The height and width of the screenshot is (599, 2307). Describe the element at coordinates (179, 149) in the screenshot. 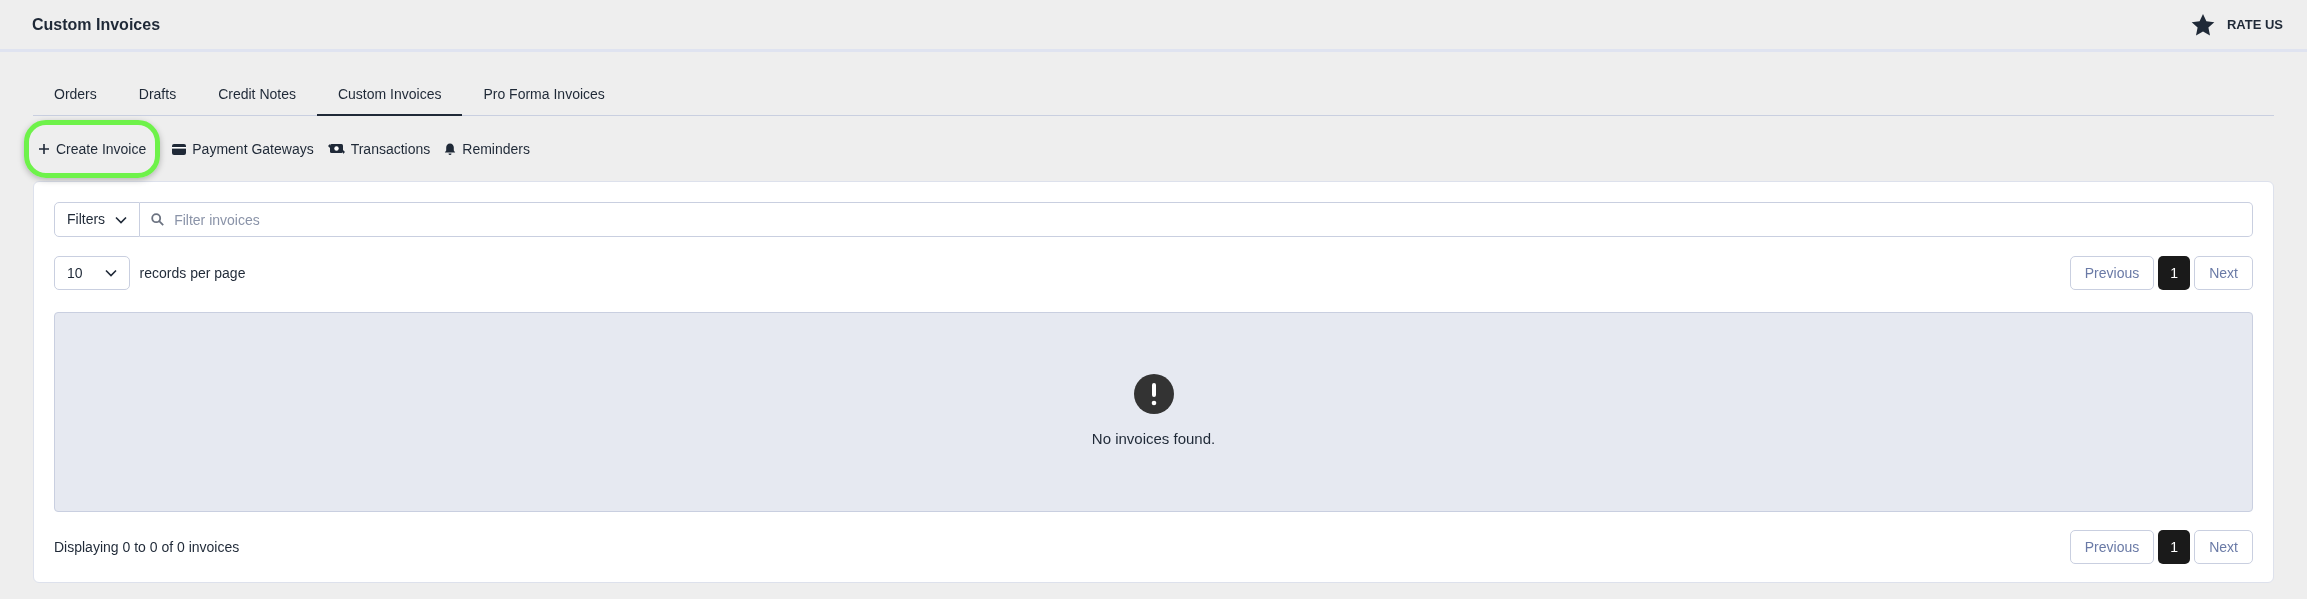

I see `credit-card-icon` at that location.